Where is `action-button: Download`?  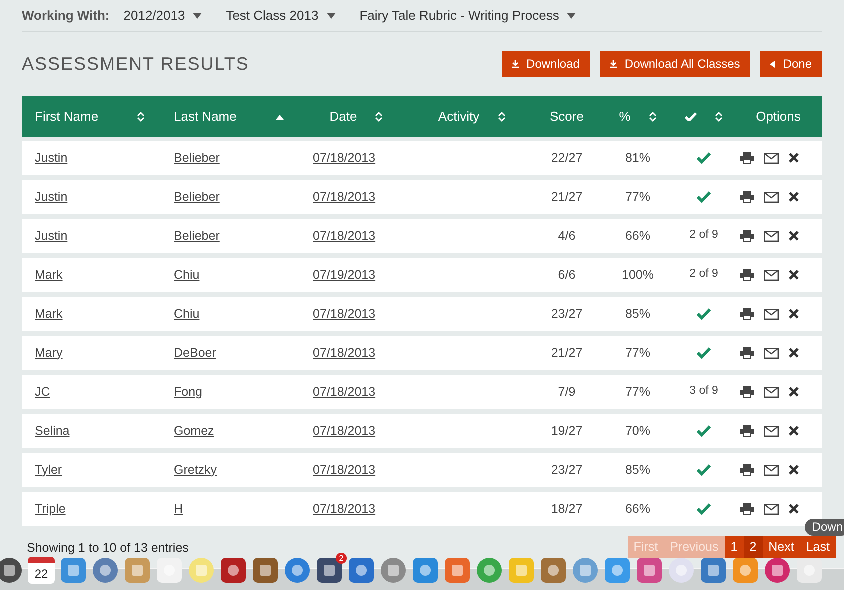
action-button: Download is located at coordinates (546, 64).